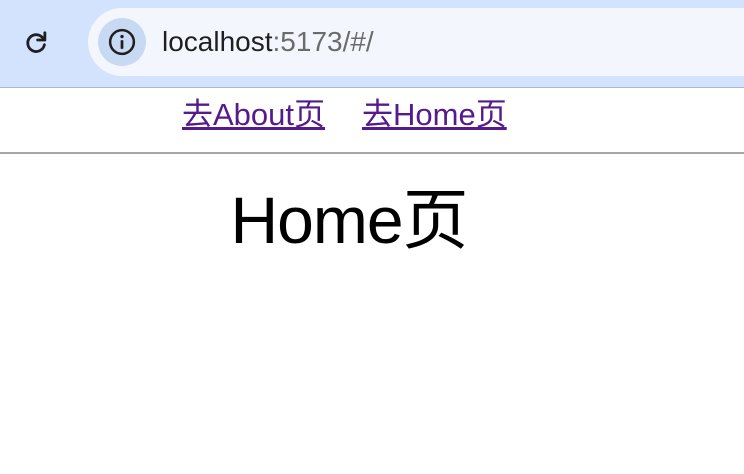 The width and height of the screenshot is (744, 474). Describe the element at coordinates (434, 115) in the screenshot. I see `nav-link-home: 去Home页` at that location.